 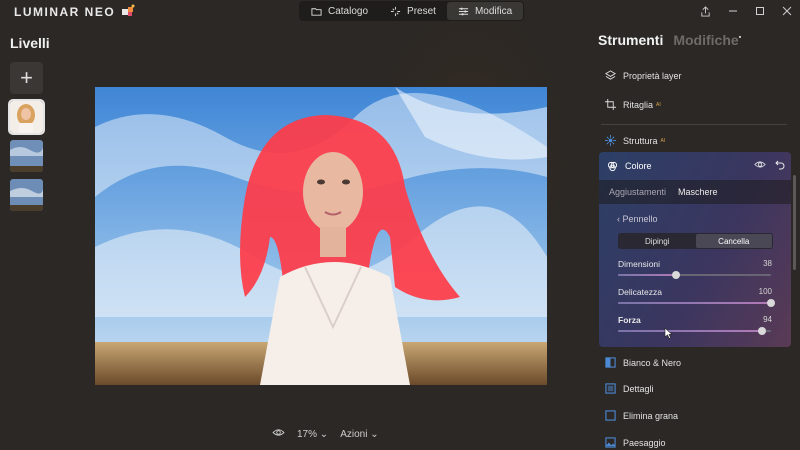 I want to click on slider-softness, so click(x=696, y=303).